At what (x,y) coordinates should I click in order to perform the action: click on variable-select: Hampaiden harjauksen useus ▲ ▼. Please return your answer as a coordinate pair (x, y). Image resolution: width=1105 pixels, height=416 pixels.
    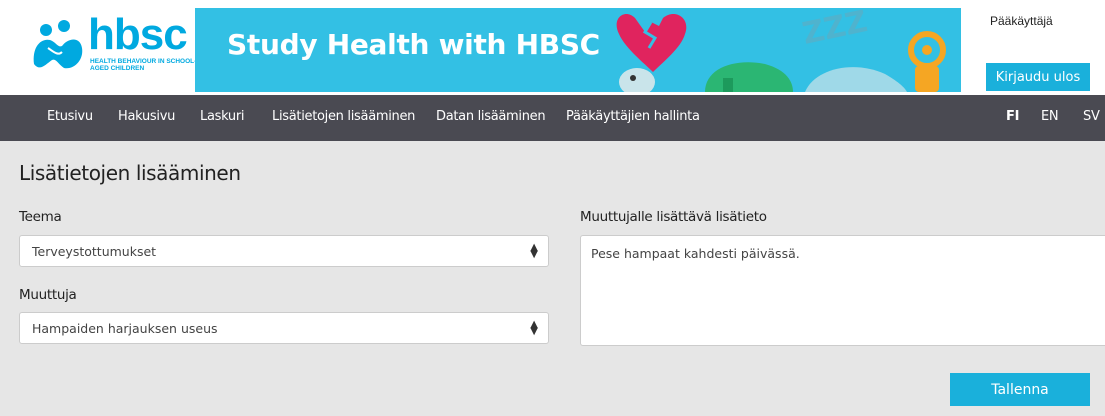
    Looking at the image, I should click on (284, 328).